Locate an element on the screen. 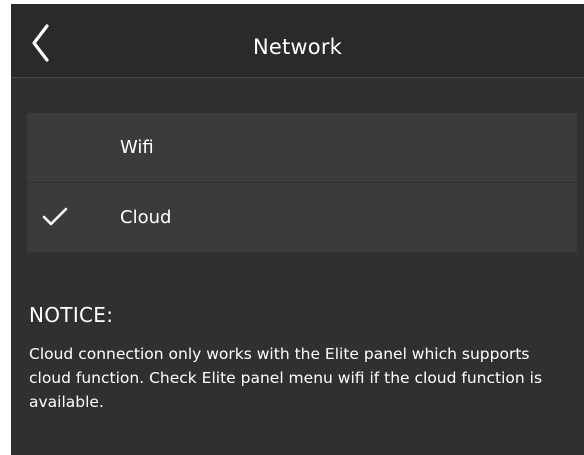 This screenshot has height=455, width=584. page-title: Network is located at coordinates (297, 47).